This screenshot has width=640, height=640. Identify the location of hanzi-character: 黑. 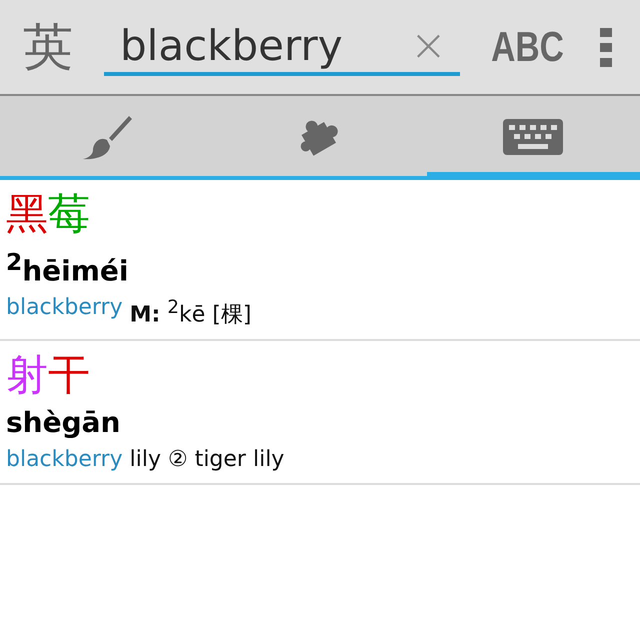
(27, 214).